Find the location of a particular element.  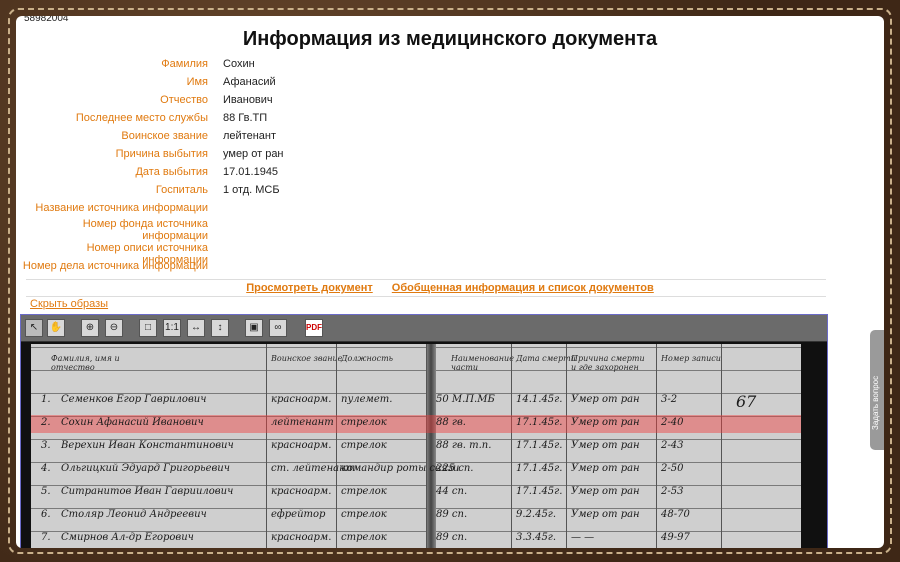

link-icon: ∞ is located at coordinates (278, 328).